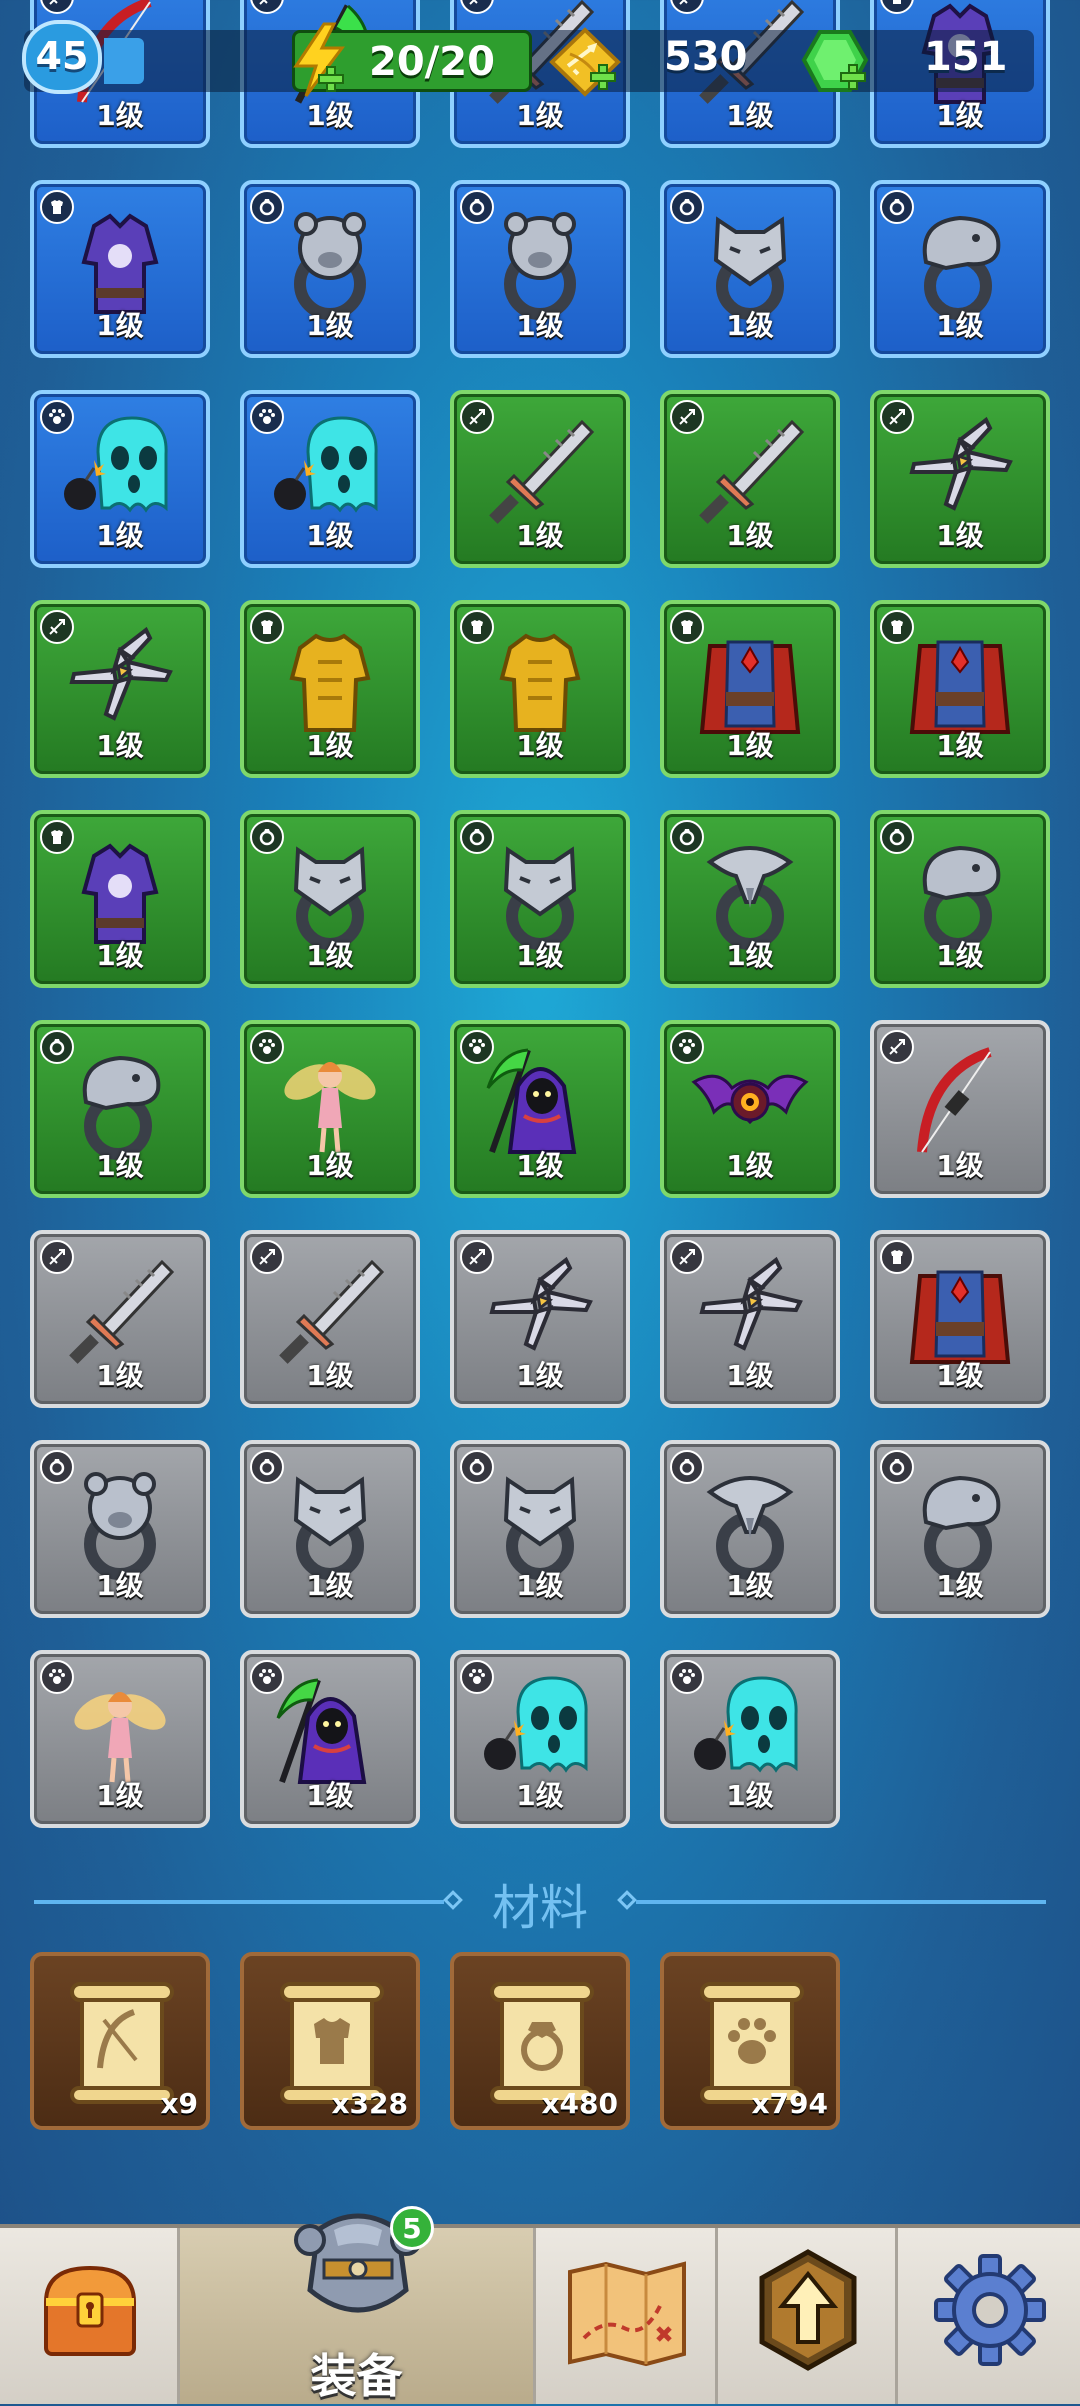 The image size is (1080, 2406). What do you see at coordinates (358, 2305) in the screenshot?
I see `nav-equipment-button: 5 装备` at bounding box center [358, 2305].